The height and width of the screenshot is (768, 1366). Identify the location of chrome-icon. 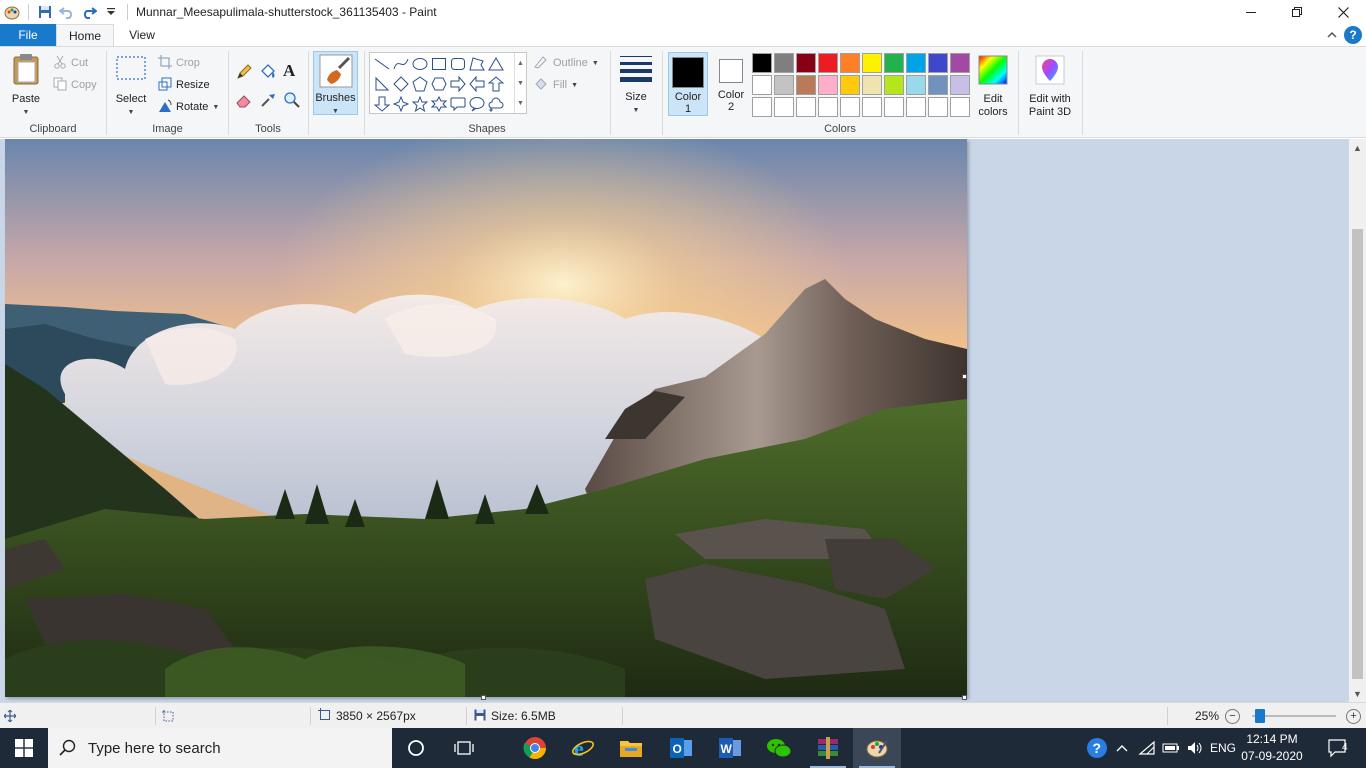
(535, 748).